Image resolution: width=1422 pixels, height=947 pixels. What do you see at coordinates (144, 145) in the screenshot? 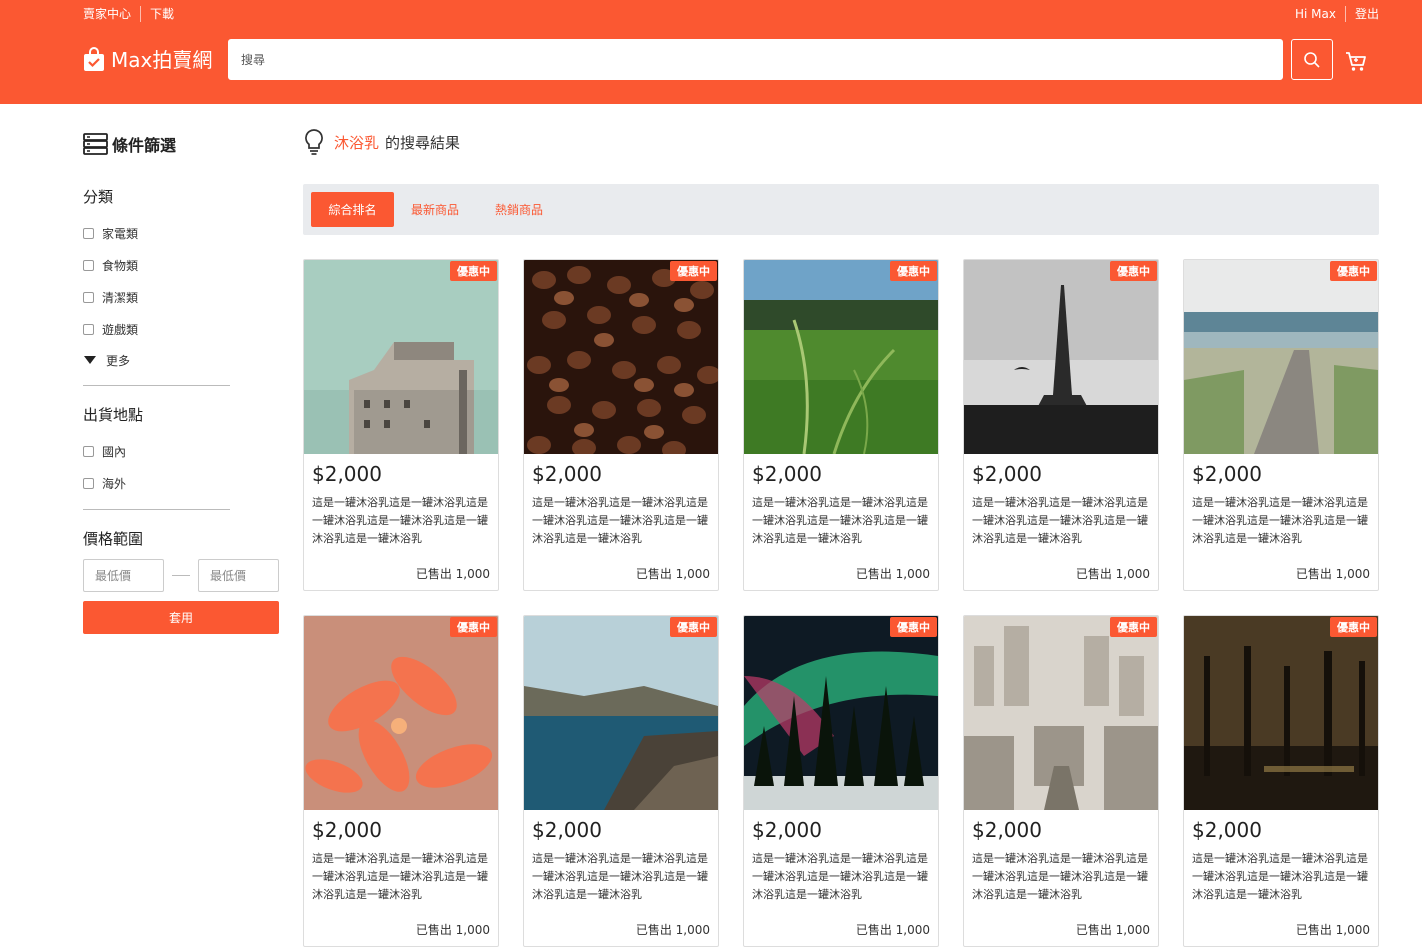
I see `filter-title-label: 條件篩選` at bounding box center [144, 145].